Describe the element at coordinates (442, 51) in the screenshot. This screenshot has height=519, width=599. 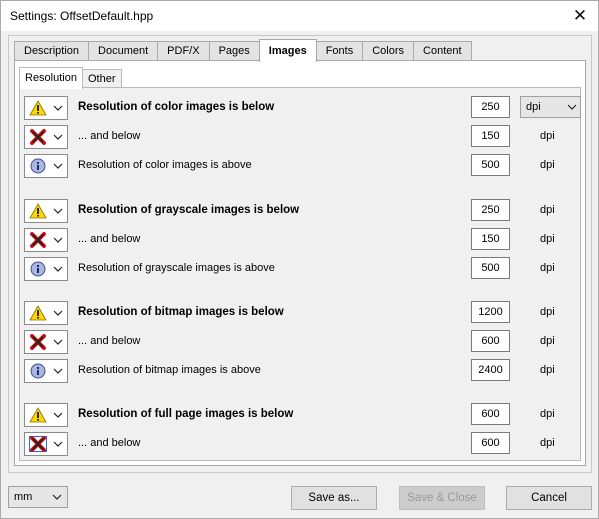
I see `tab-content: Content` at that location.